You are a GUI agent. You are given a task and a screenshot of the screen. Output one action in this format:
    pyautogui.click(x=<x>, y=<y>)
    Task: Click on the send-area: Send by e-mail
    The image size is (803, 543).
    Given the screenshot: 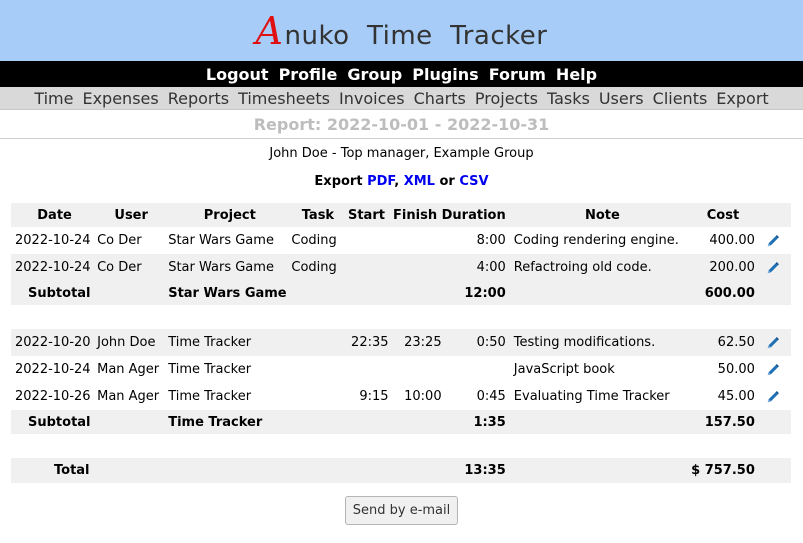 What is the action you would take?
    pyautogui.click(x=401, y=510)
    